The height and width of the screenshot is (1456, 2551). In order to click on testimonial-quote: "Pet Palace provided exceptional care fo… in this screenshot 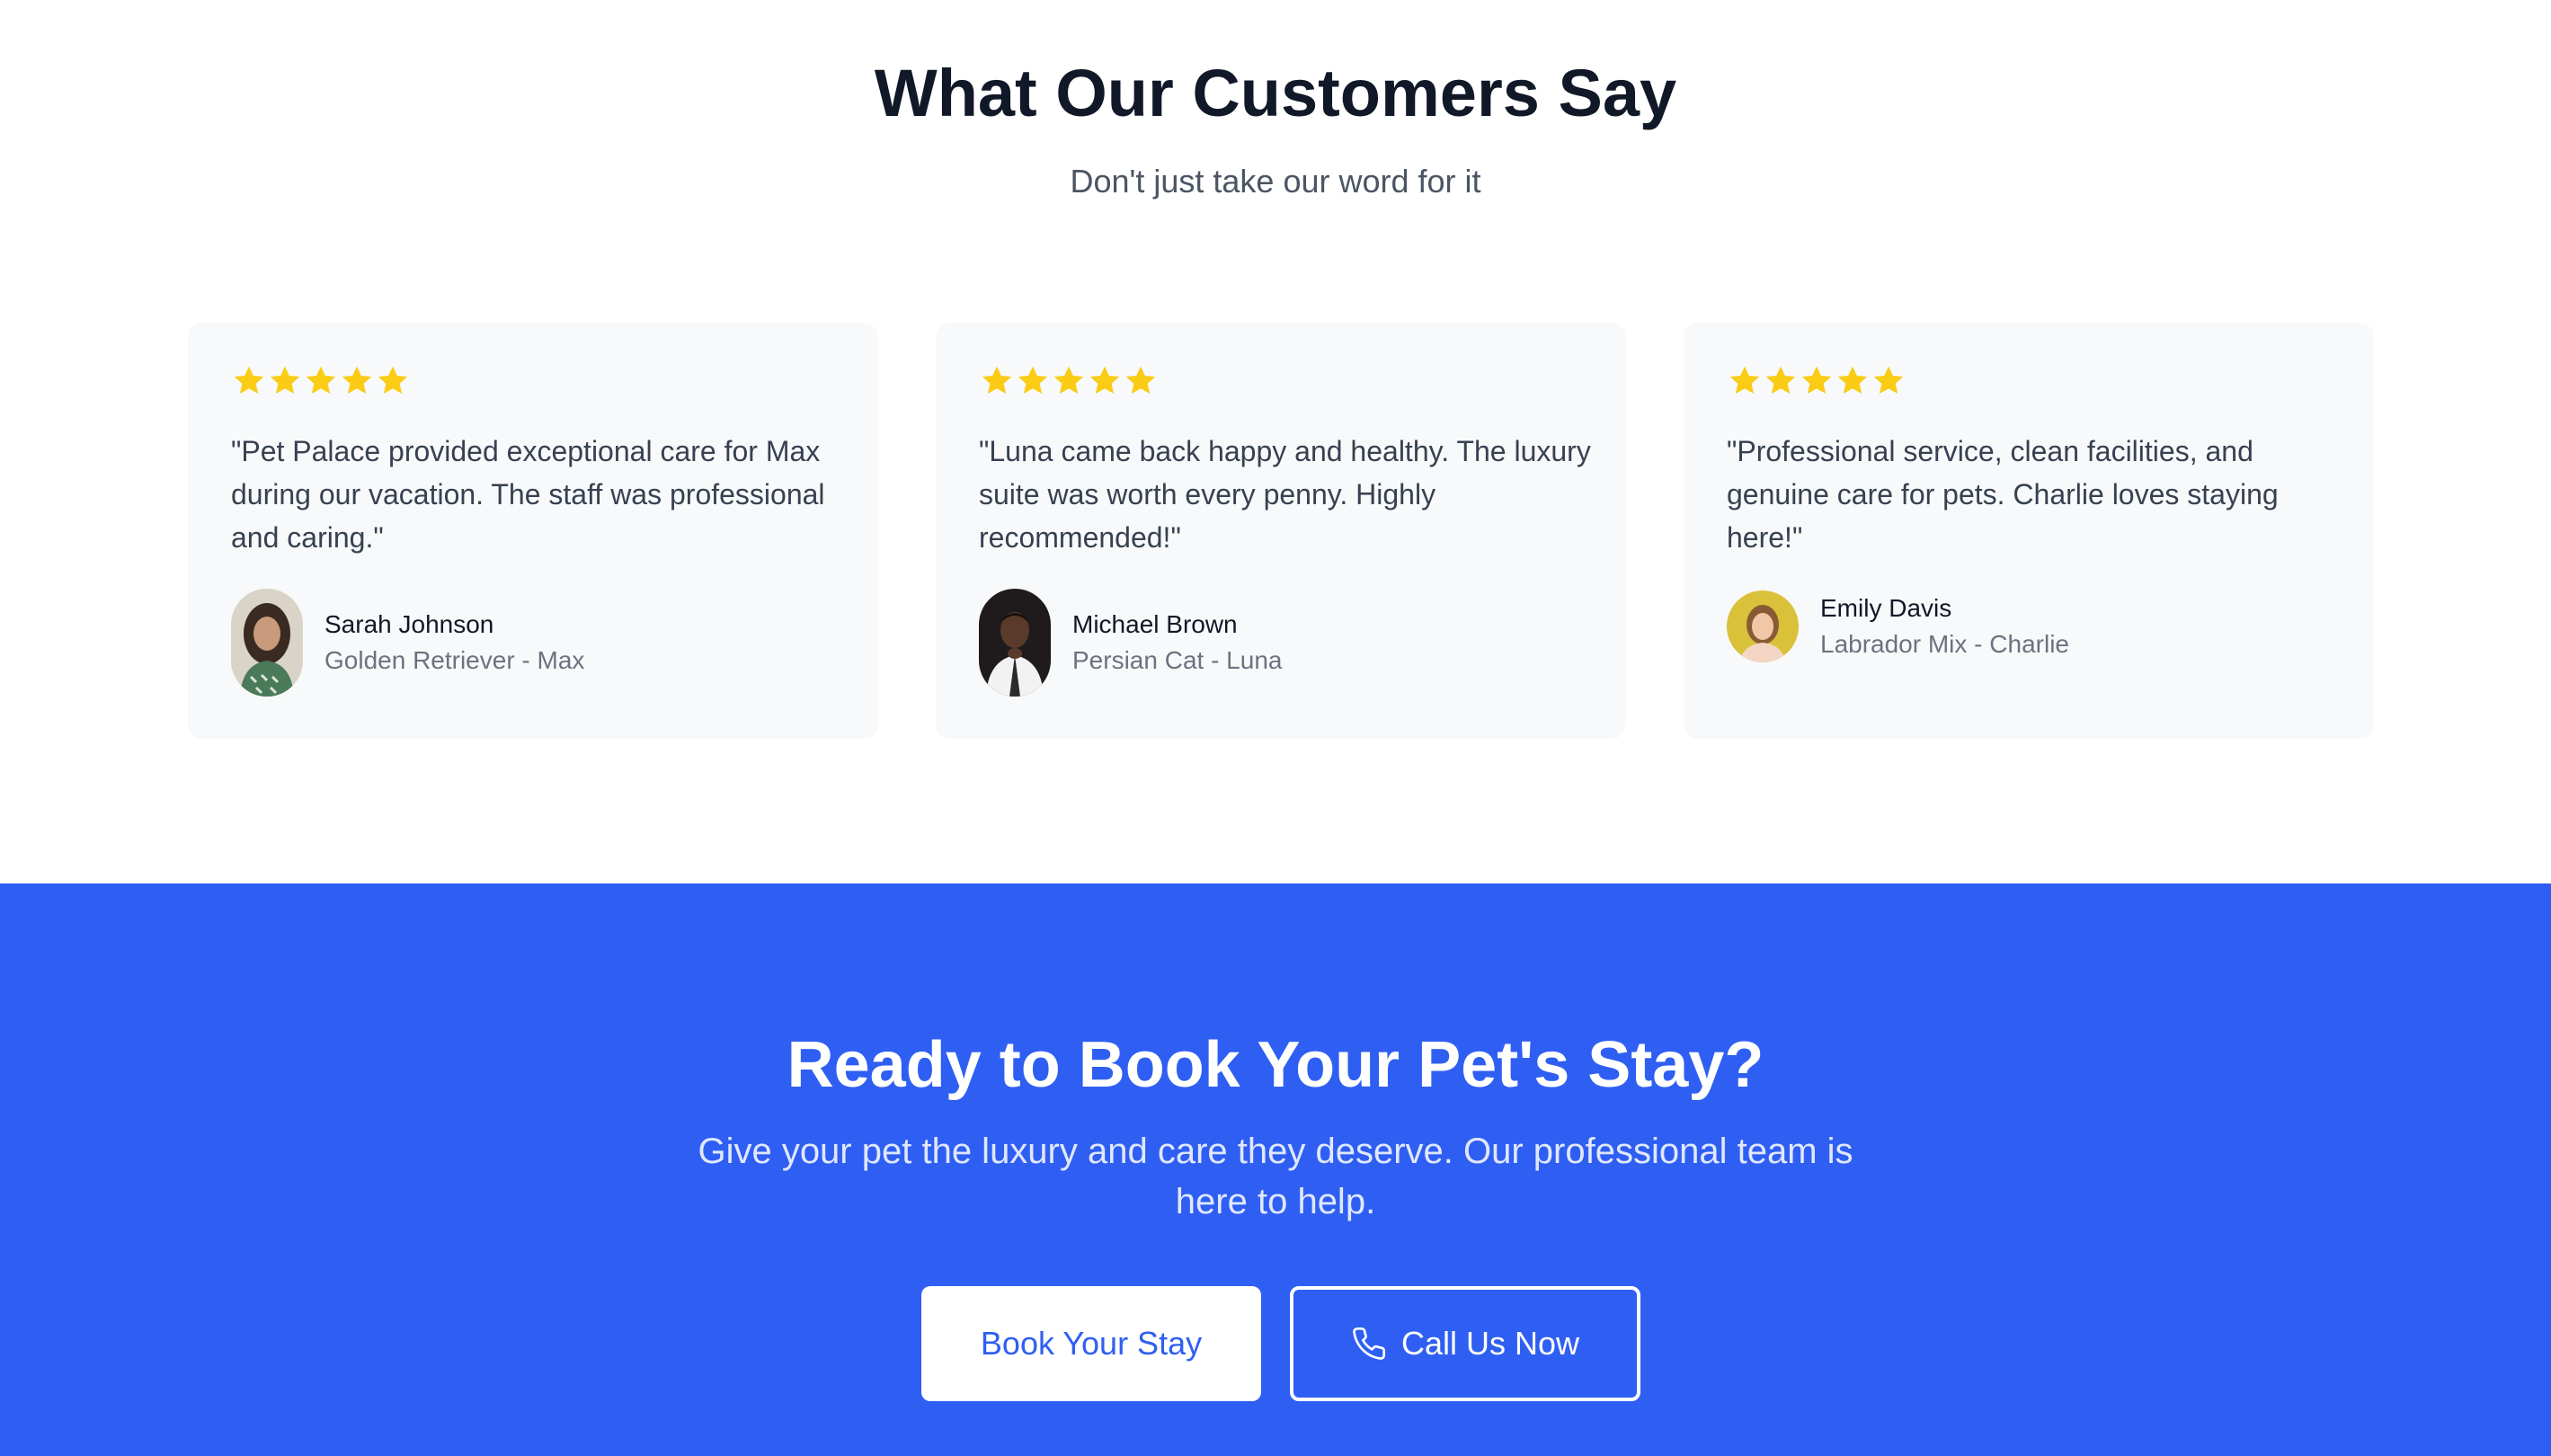, I will do `click(528, 495)`.